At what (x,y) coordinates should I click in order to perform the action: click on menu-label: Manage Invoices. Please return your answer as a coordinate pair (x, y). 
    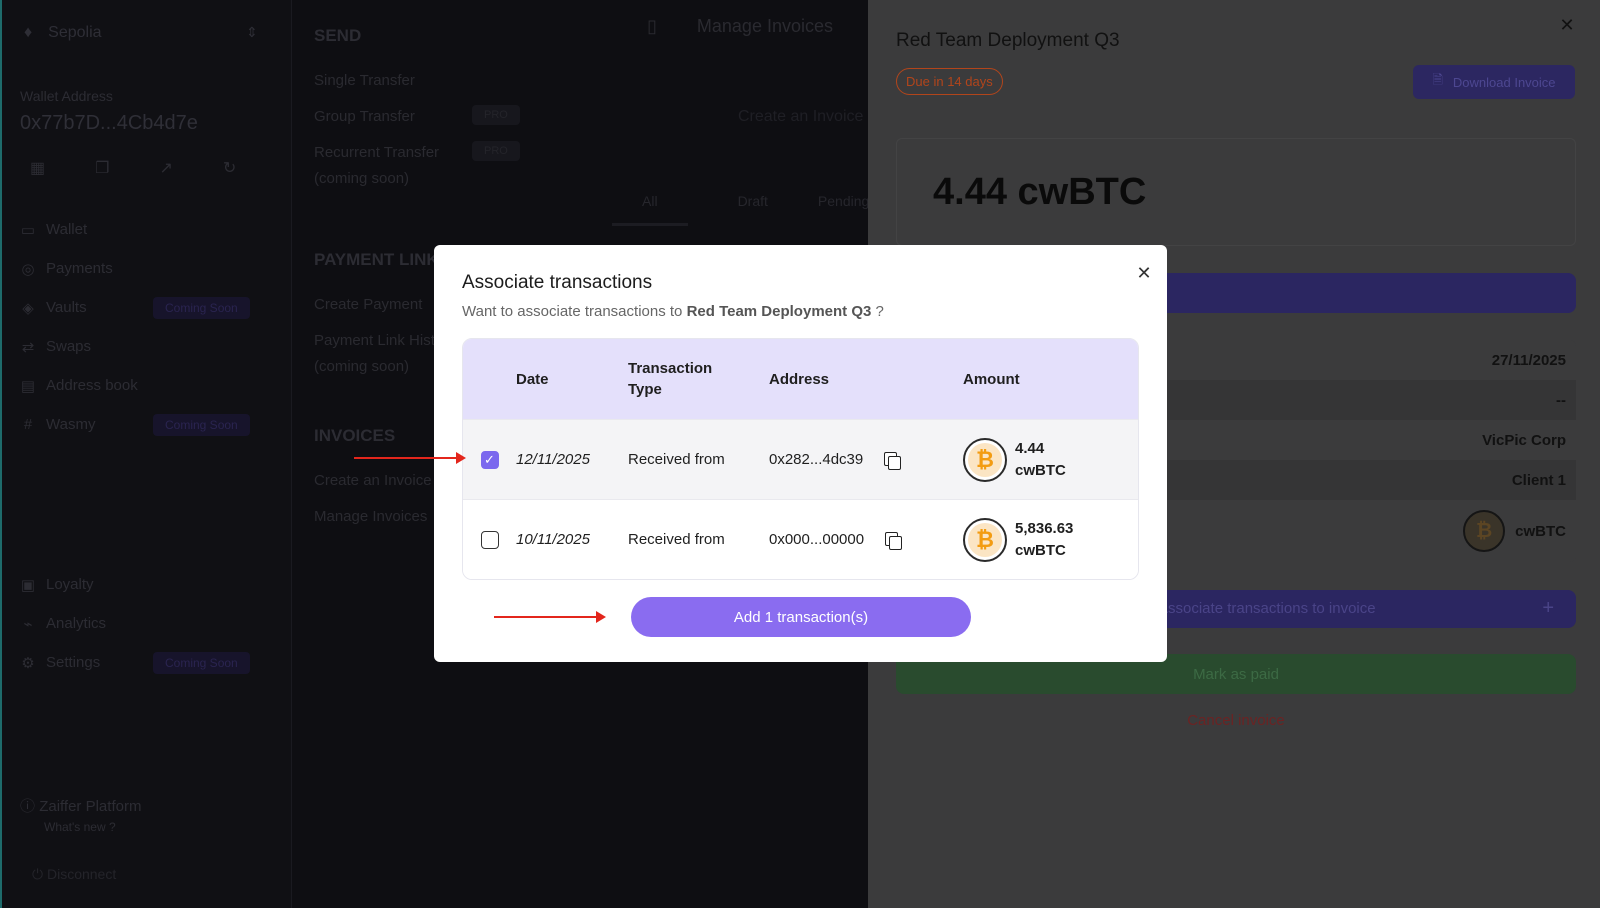
    Looking at the image, I should click on (371, 516).